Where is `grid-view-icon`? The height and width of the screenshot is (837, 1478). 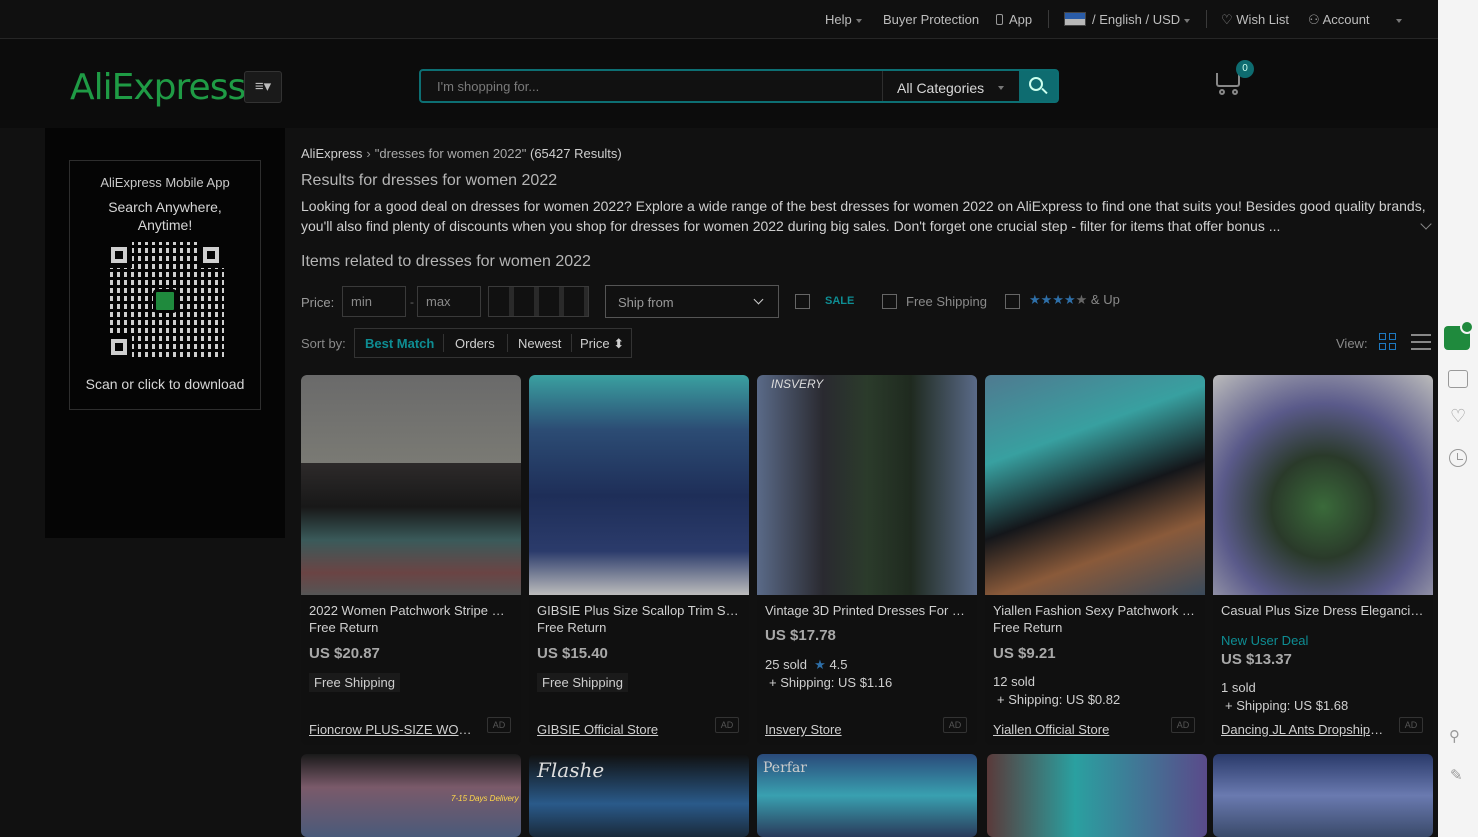 grid-view-icon is located at coordinates (1388, 342).